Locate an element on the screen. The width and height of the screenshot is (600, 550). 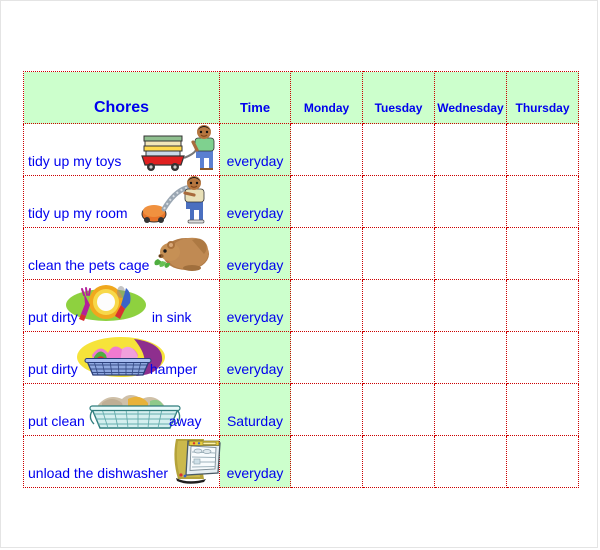
time-cell-row-2: everyday is located at coordinates (255, 201).